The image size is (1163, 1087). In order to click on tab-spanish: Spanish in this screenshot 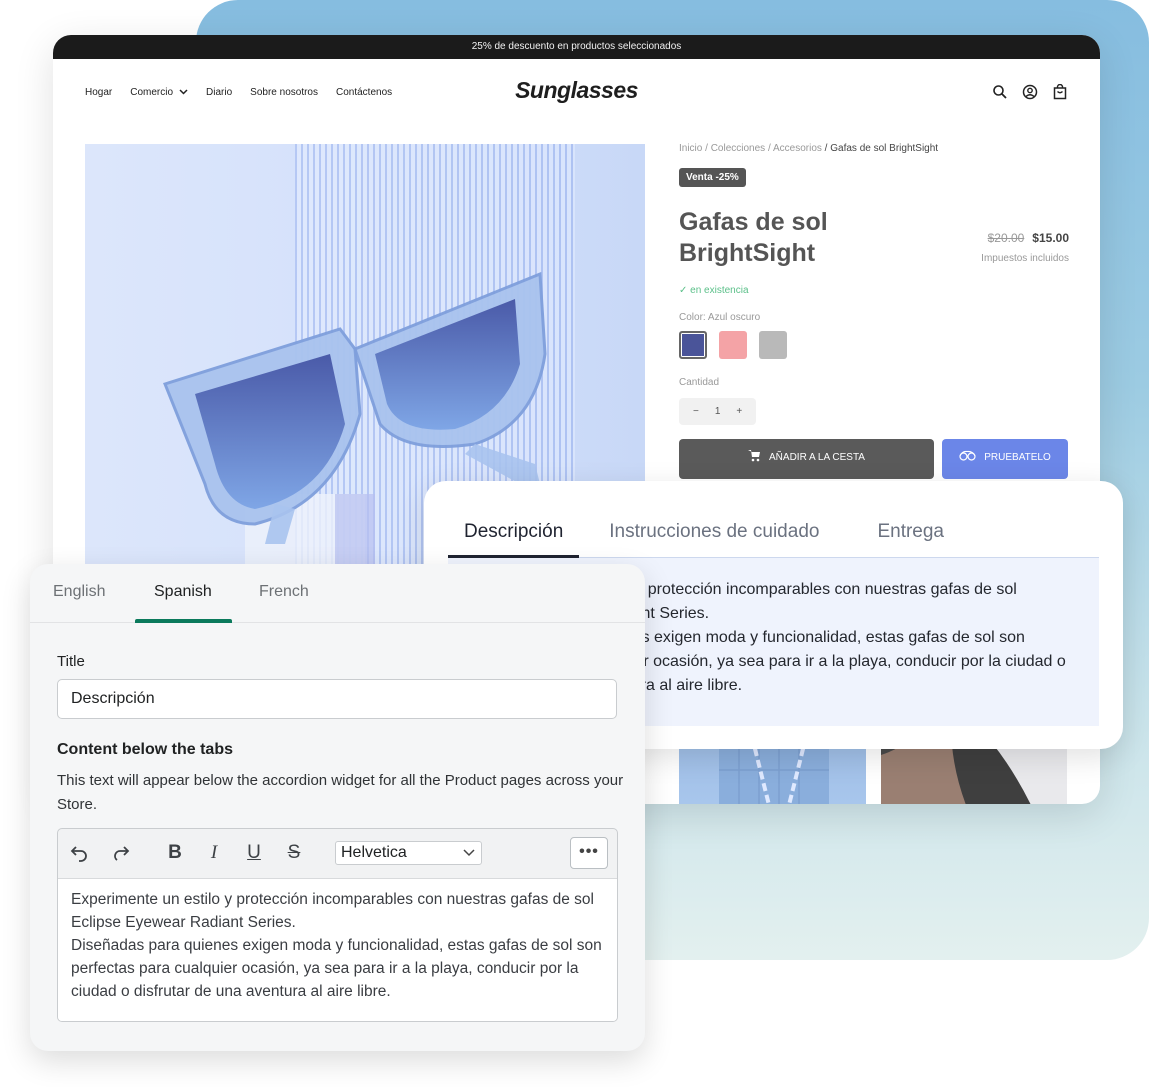, I will do `click(183, 592)`.